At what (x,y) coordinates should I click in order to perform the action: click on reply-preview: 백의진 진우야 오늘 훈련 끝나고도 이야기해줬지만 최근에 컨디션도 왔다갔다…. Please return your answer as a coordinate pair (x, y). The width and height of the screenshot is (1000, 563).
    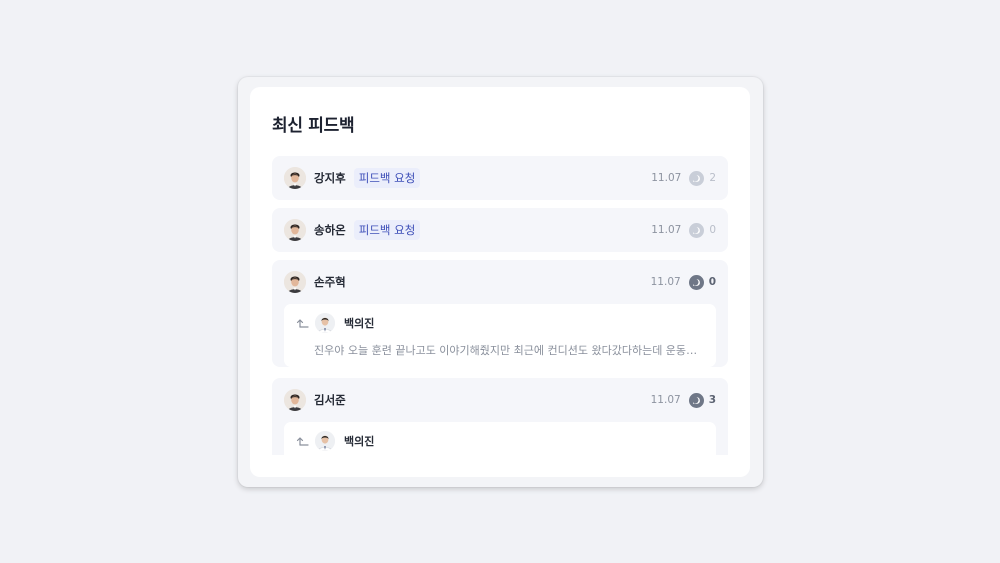
    Looking at the image, I should click on (500, 335).